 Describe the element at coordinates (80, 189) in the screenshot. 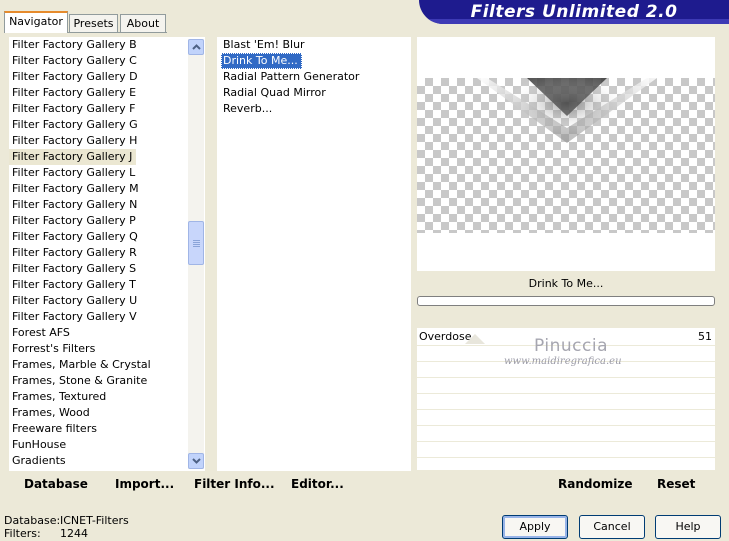

I see `category-item: Filter Factory Gallery M` at that location.